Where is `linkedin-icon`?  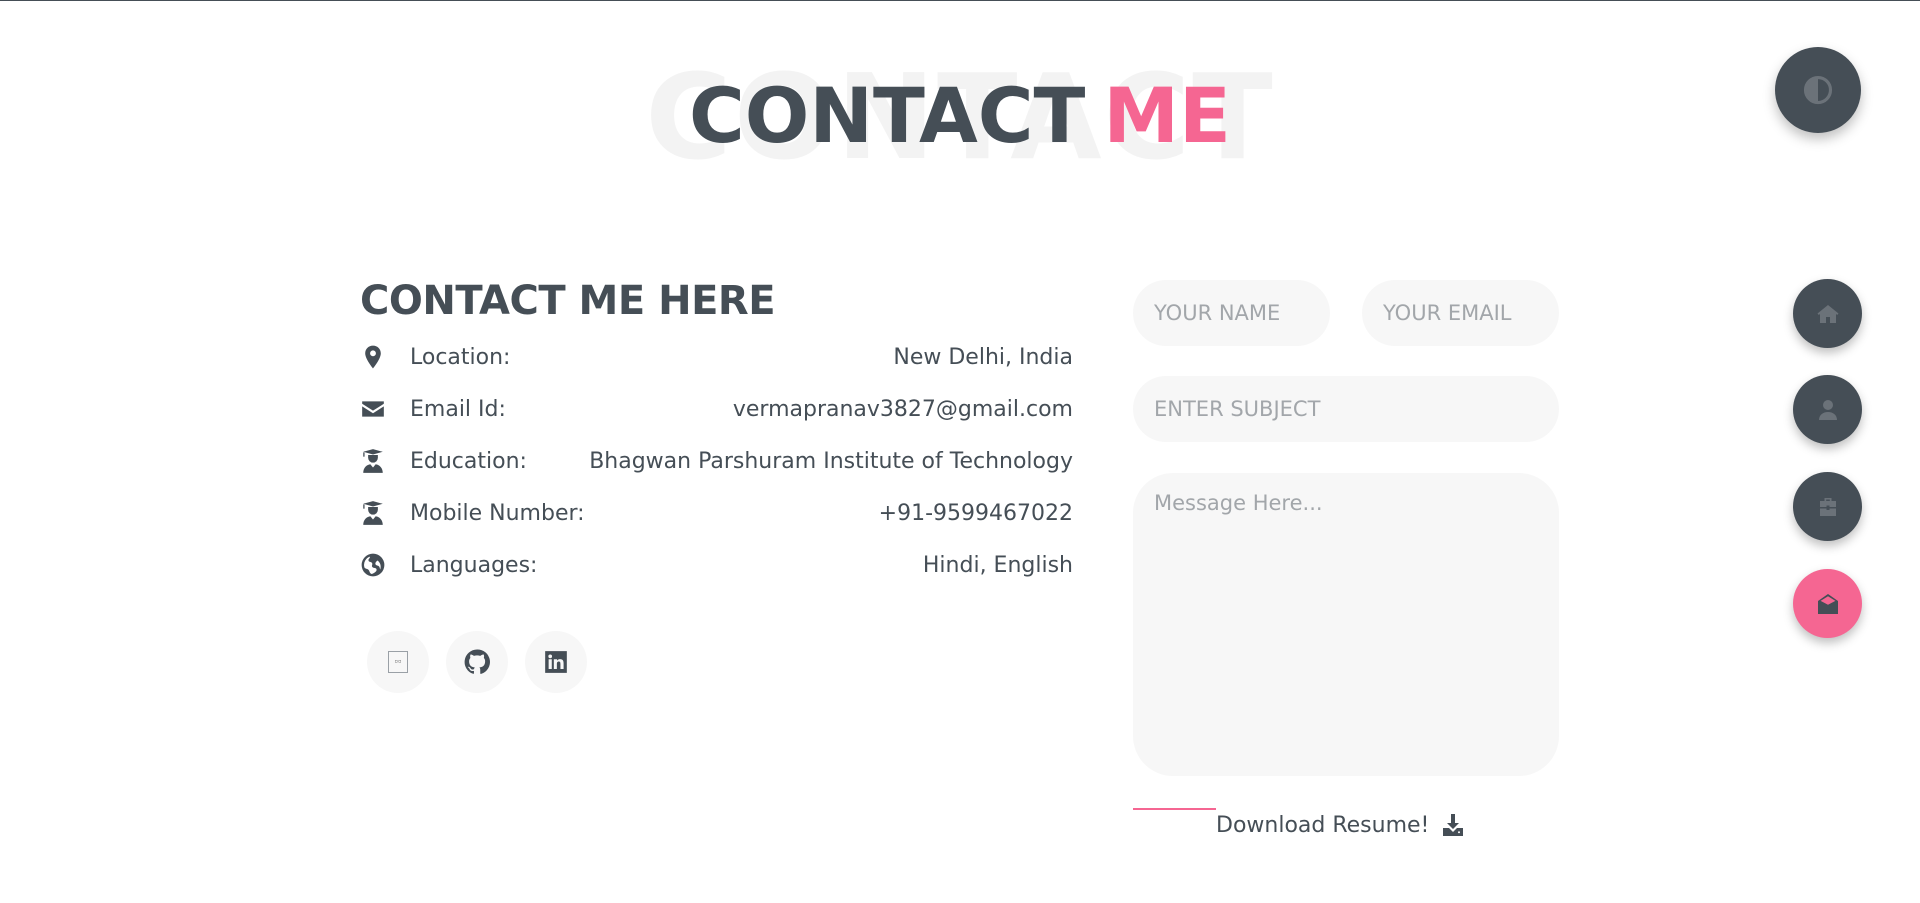
linkedin-icon is located at coordinates (556, 662).